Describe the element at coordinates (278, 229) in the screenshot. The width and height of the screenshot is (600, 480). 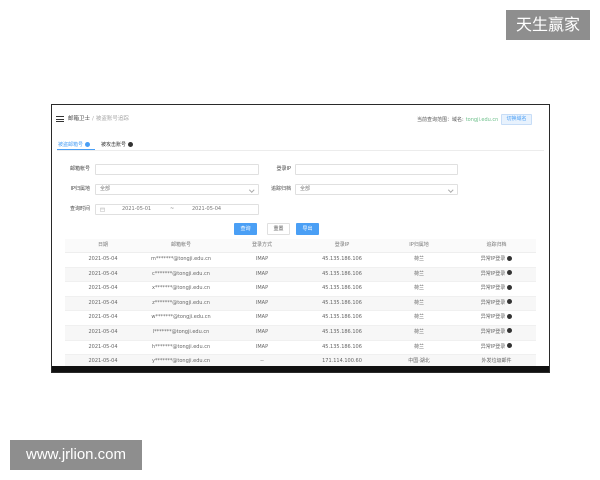
I see `reset-button: 重置` at that location.